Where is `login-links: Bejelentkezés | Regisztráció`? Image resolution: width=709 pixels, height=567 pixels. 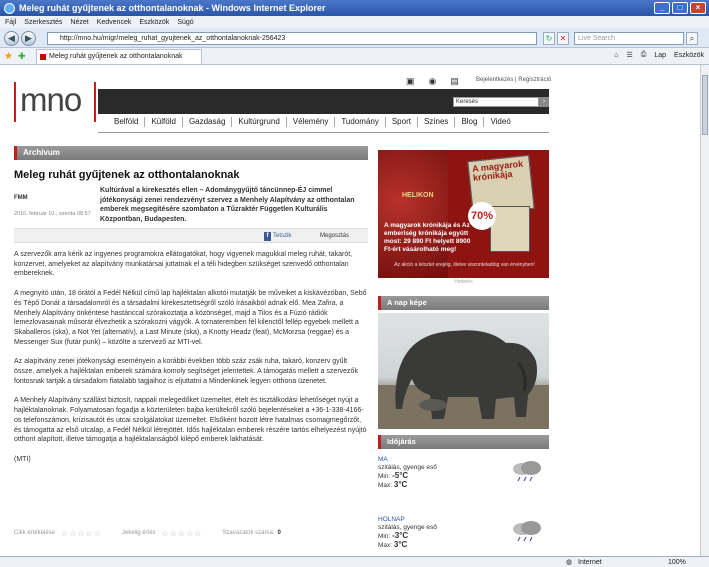
login-links: Bejelentkezés | Regisztráció is located at coordinates (513, 80).